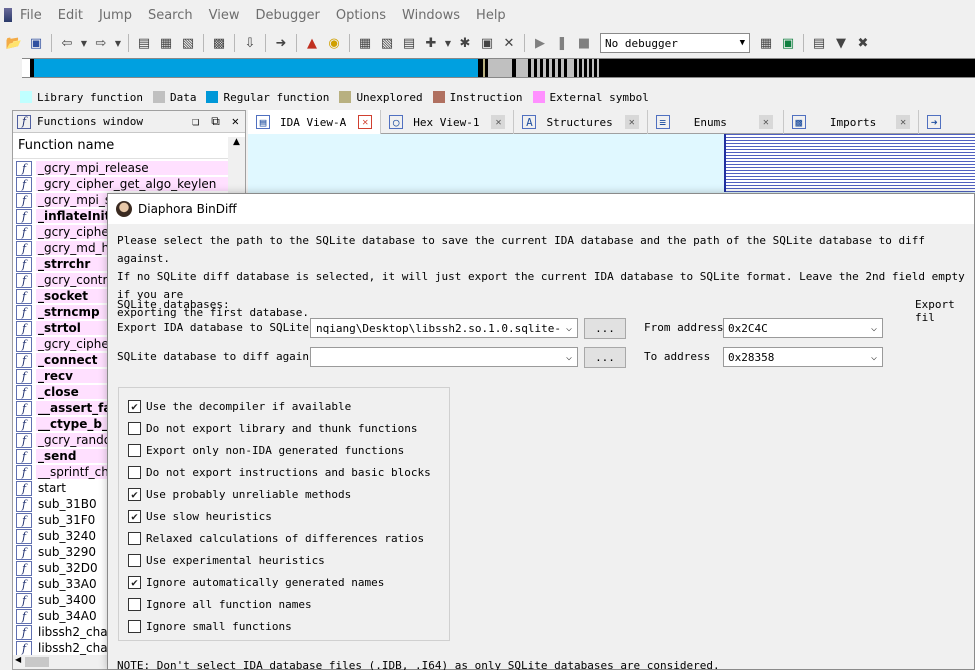 This screenshot has width=975, height=670. I want to click on menu-windows: Windows, so click(431, 15).